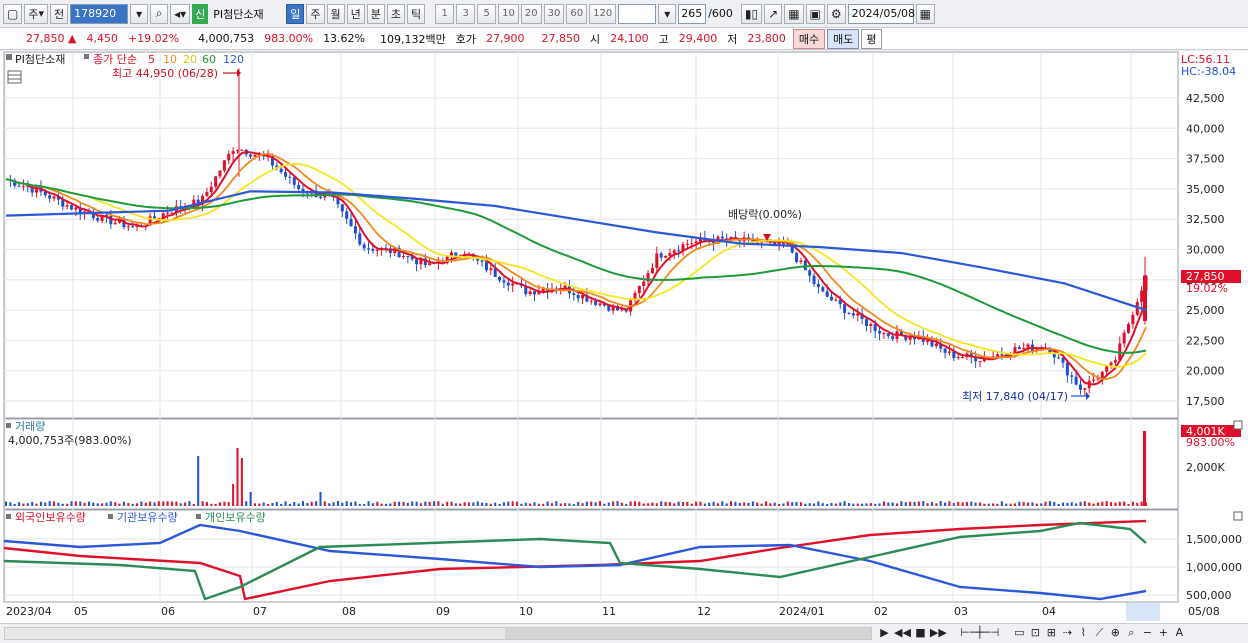  Describe the element at coordinates (180, 13) in the screenshot. I see `speaker-icon: ◂▾` at that location.